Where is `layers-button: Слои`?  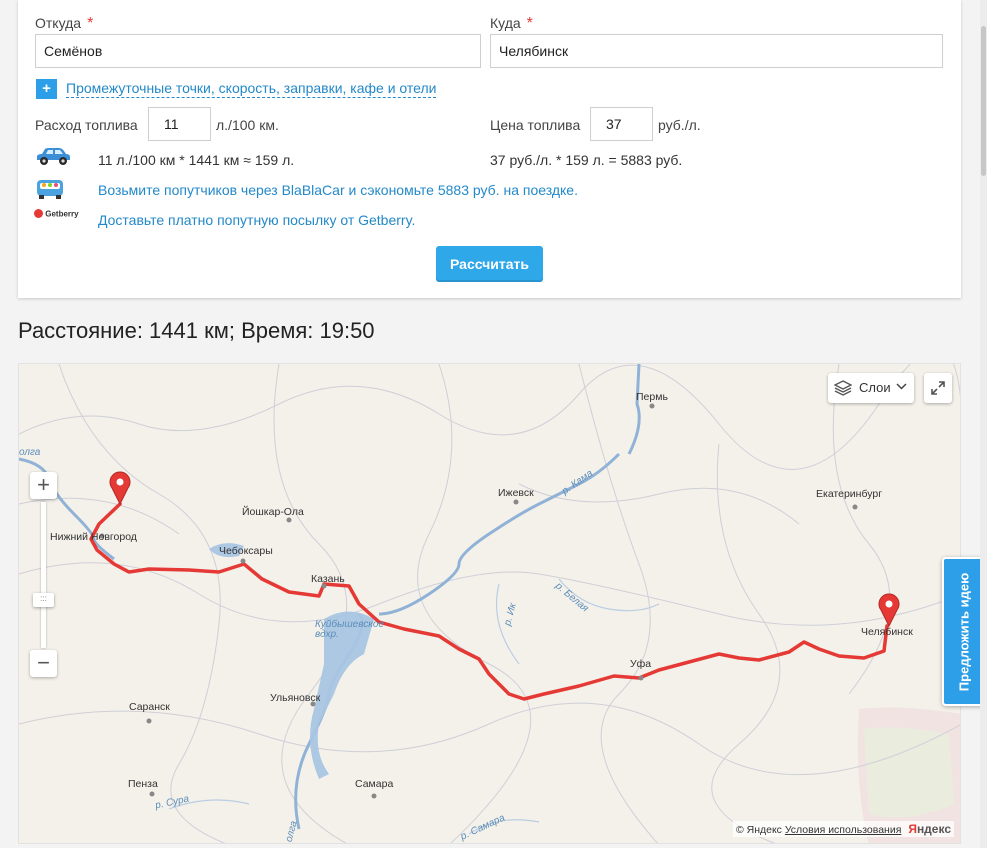
layers-button: Слои is located at coordinates (871, 388).